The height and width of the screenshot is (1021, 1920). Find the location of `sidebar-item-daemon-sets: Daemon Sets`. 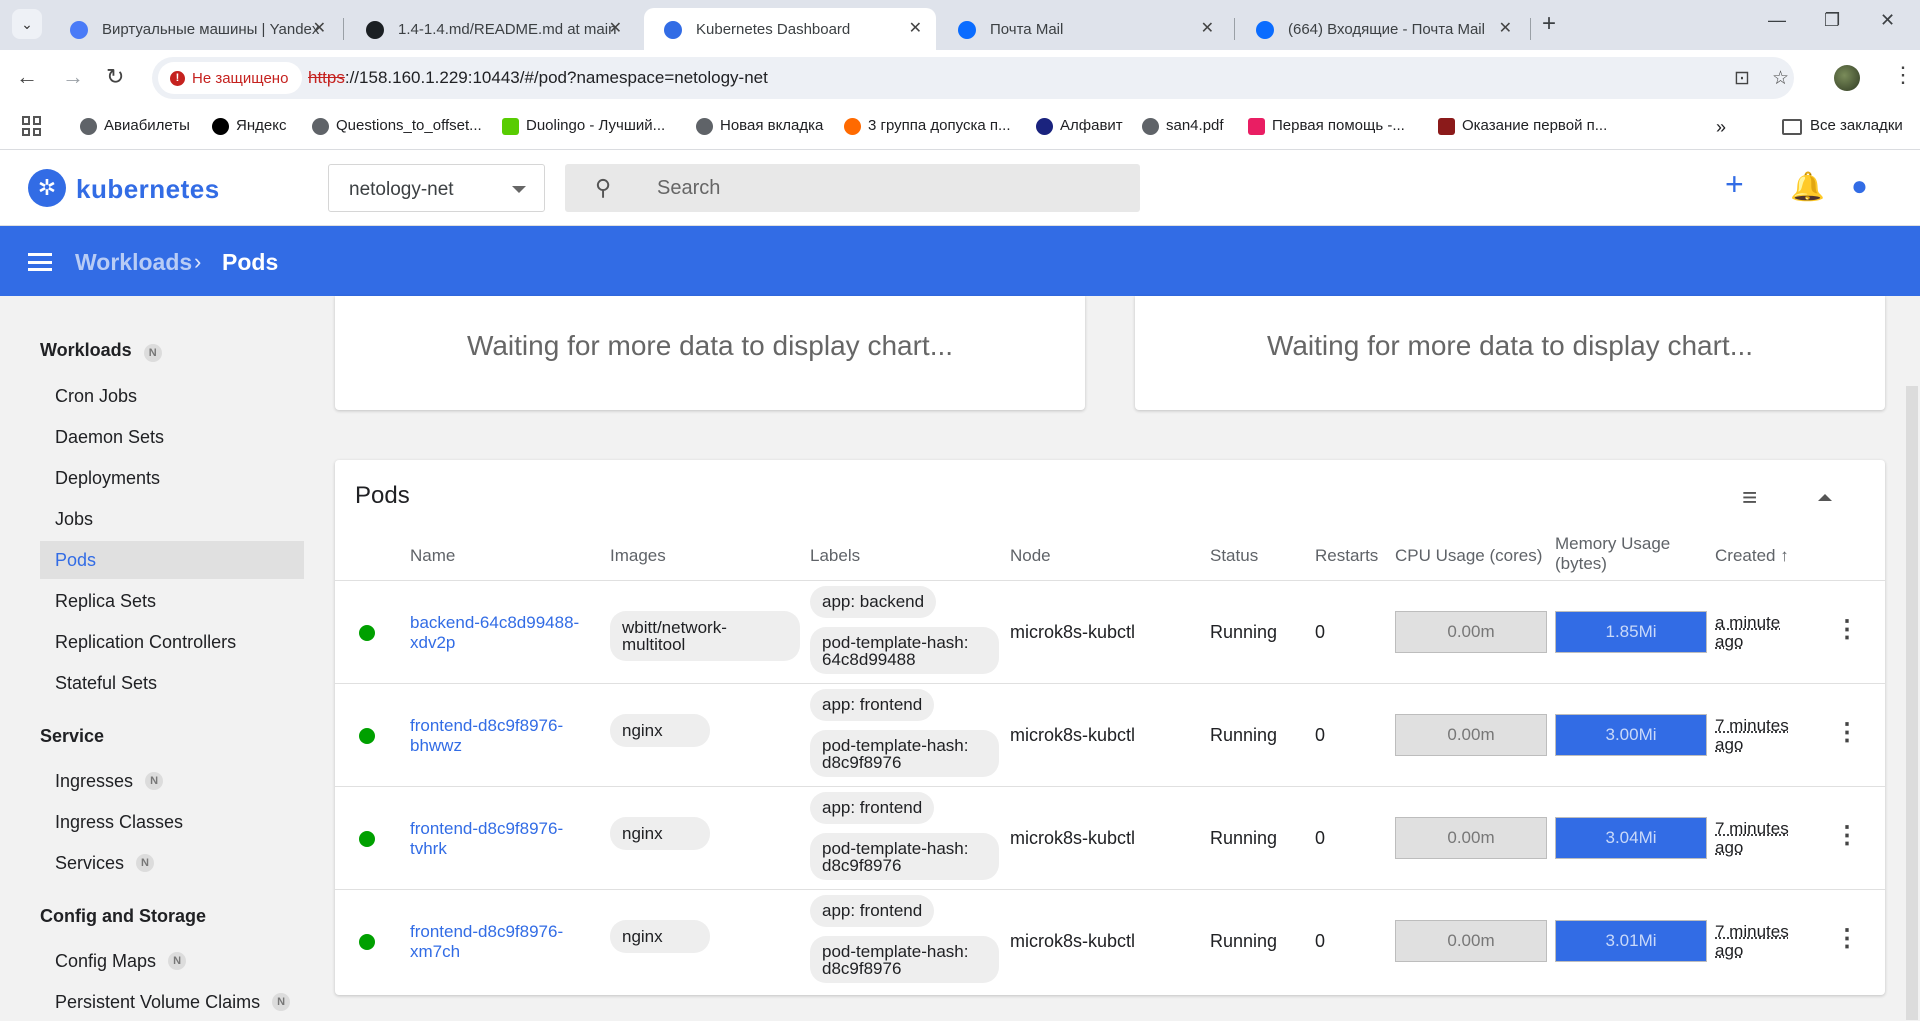

sidebar-item-daemon-sets: Daemon Sets is located at coordinates (172, 437).